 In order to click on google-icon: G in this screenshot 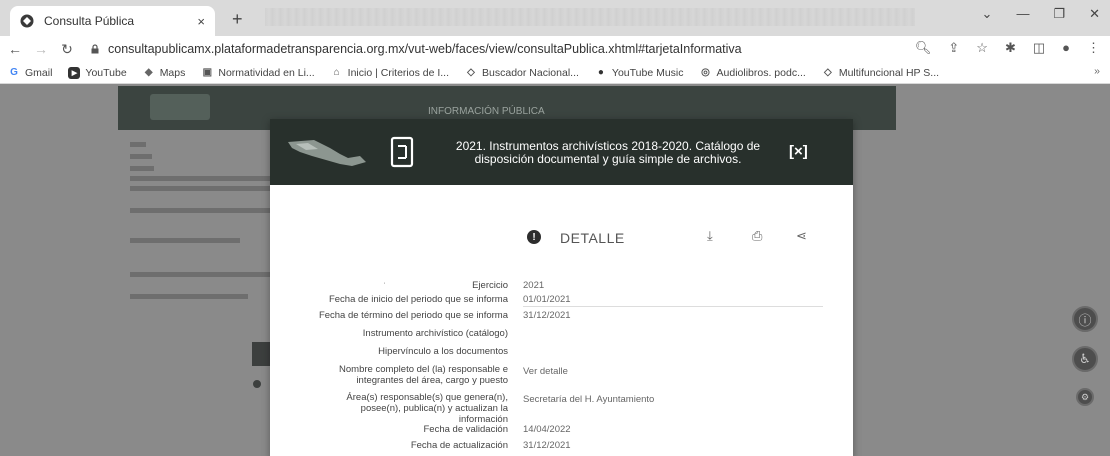, I will do `click(14, 72)`.